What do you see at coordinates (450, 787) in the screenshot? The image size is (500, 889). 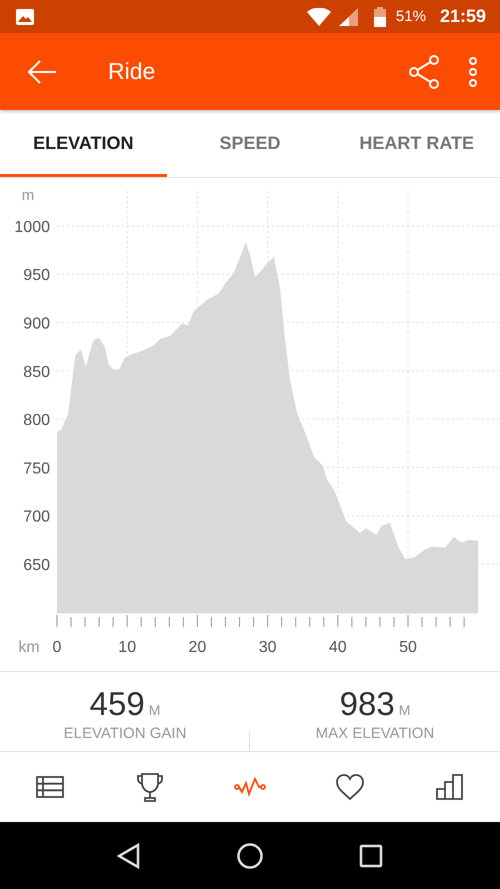 I see `bar-chart-icon` at bounding box center [450, 787].